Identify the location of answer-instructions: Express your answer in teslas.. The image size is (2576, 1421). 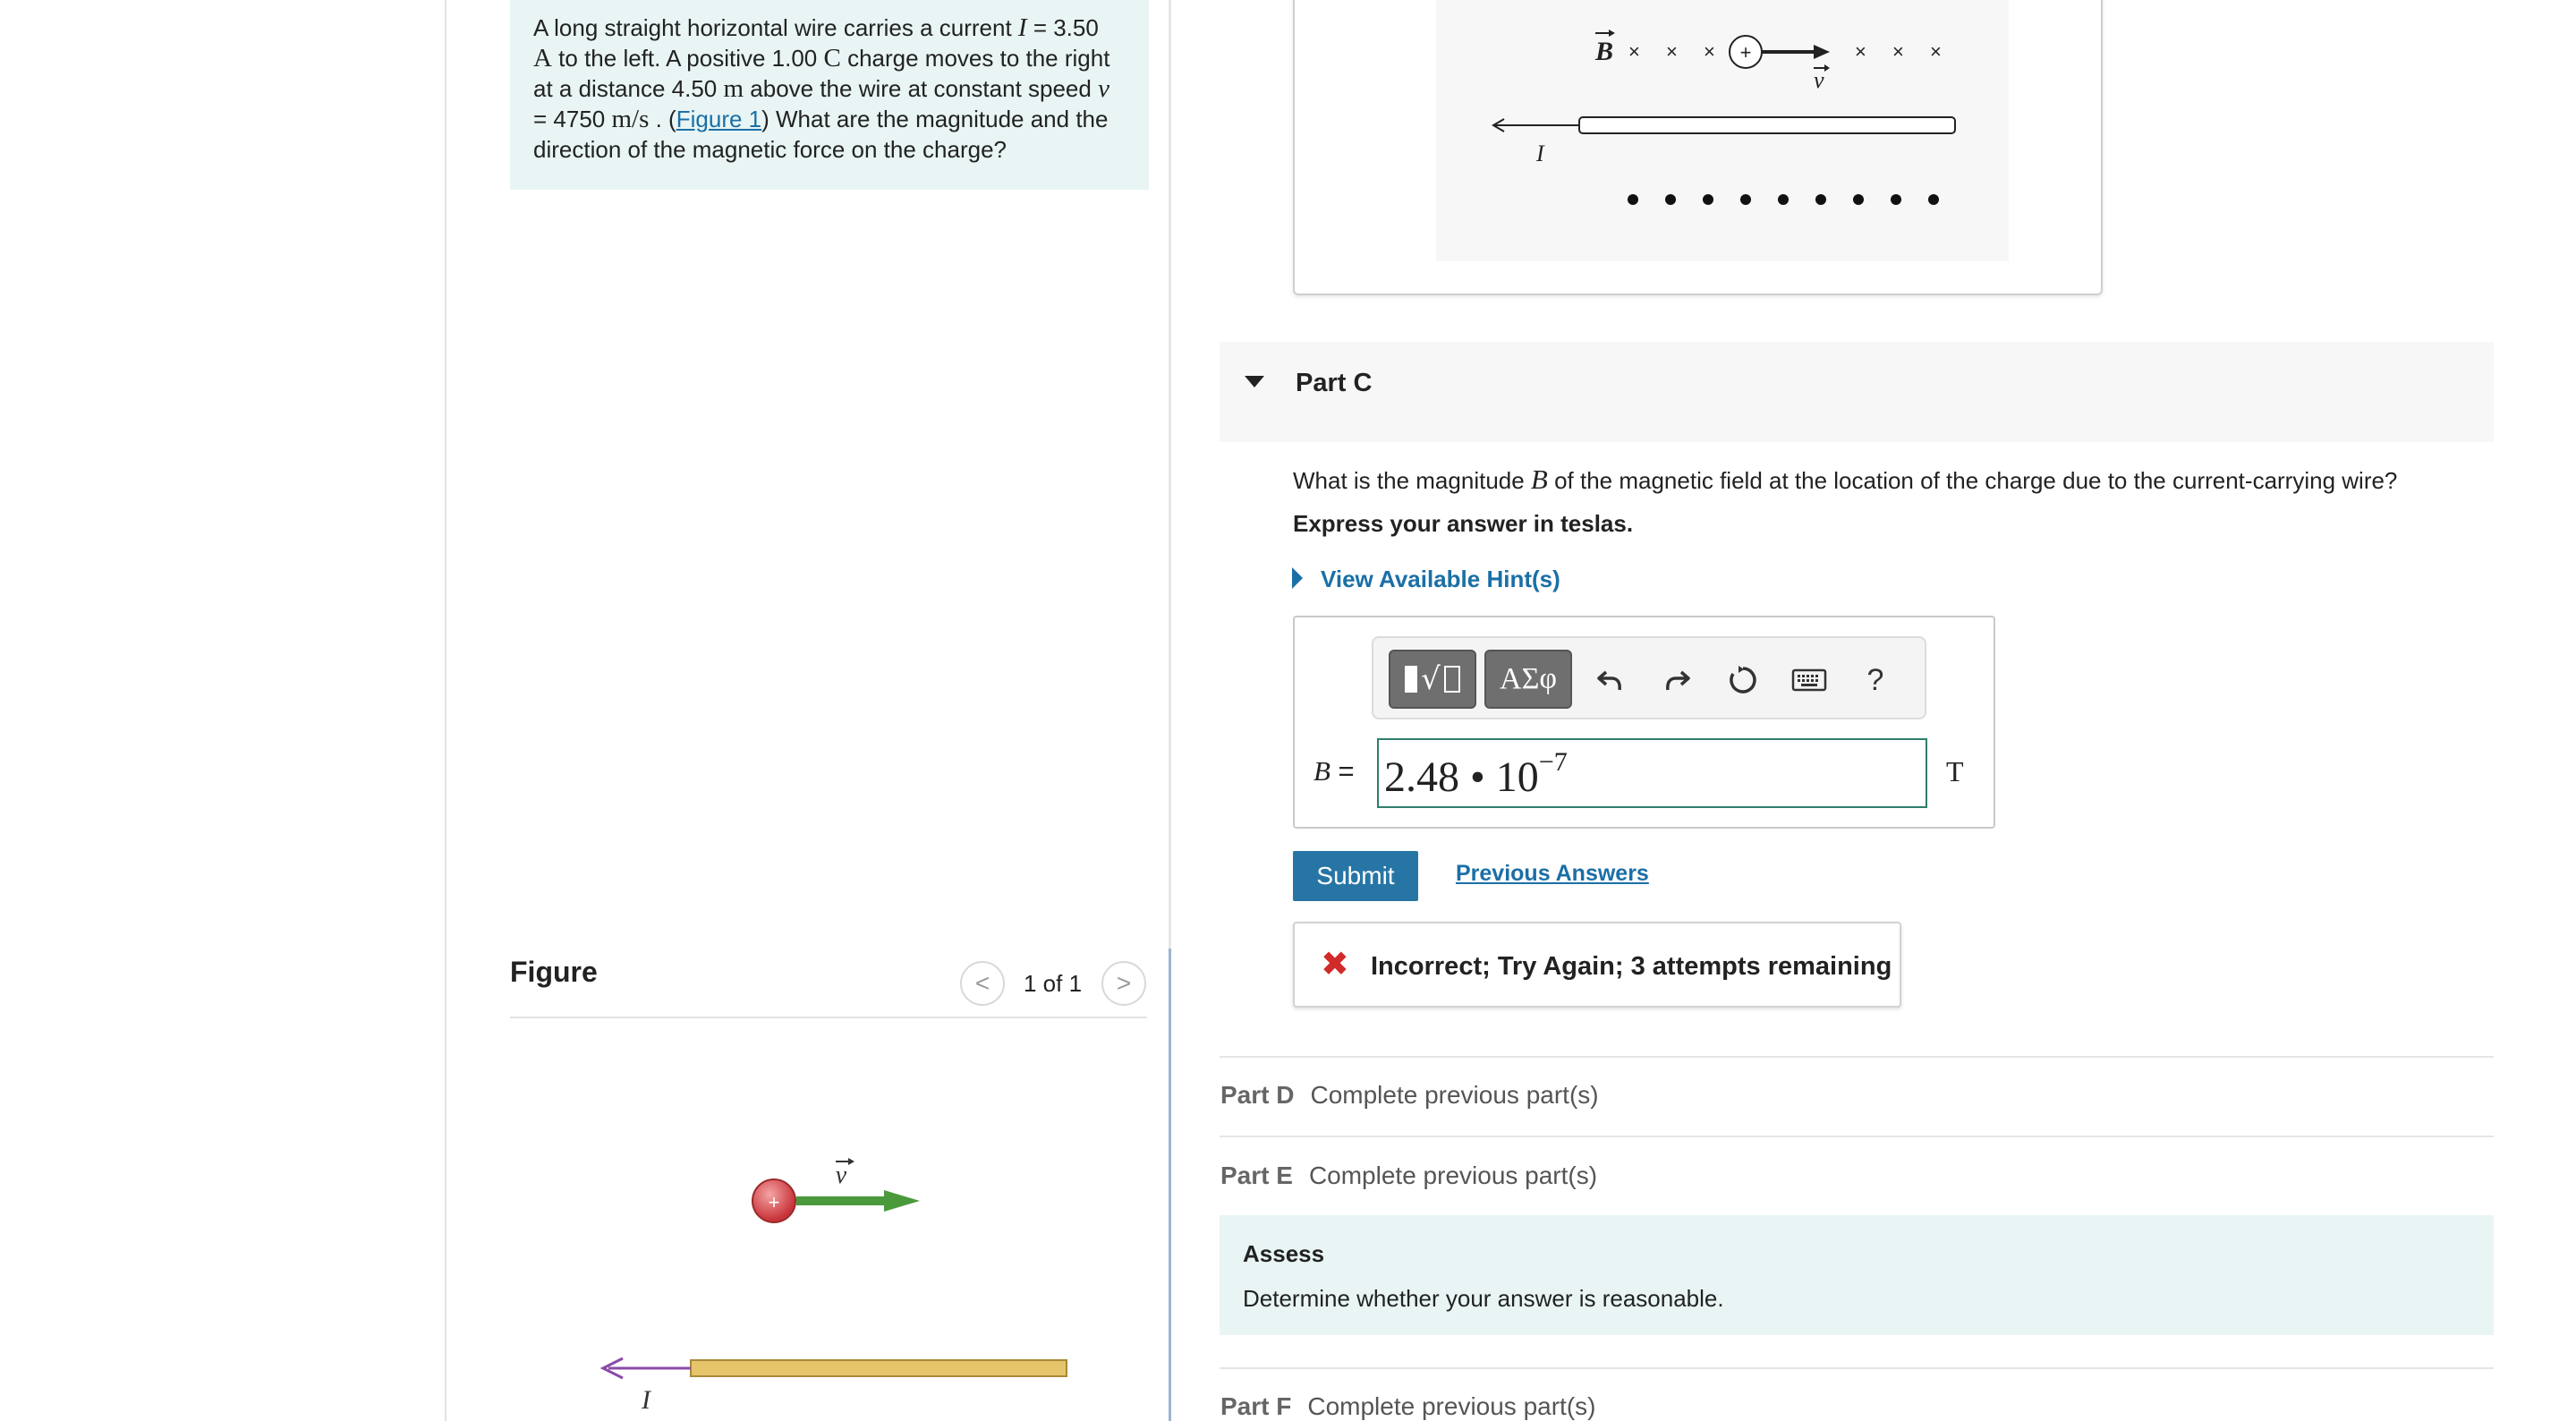
(1463, 523).